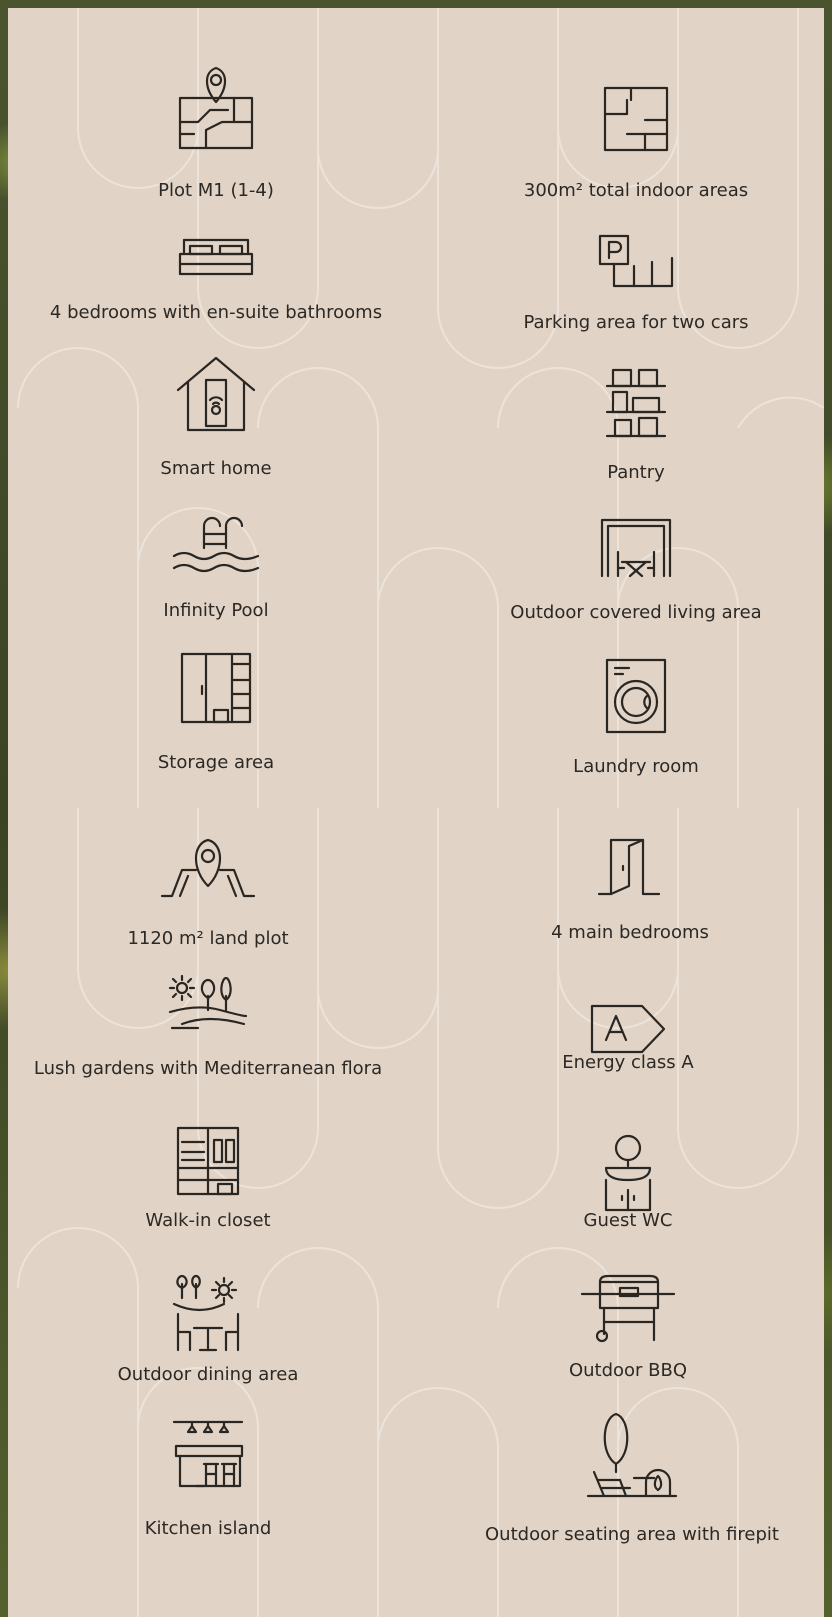 Image resolution: width=832 pixels, height=1617 pixels. What do you see at coordinates (216, 610) in the screenshot?
I see `feature-label: Infinity Pool` at bounding box center [216, 610].